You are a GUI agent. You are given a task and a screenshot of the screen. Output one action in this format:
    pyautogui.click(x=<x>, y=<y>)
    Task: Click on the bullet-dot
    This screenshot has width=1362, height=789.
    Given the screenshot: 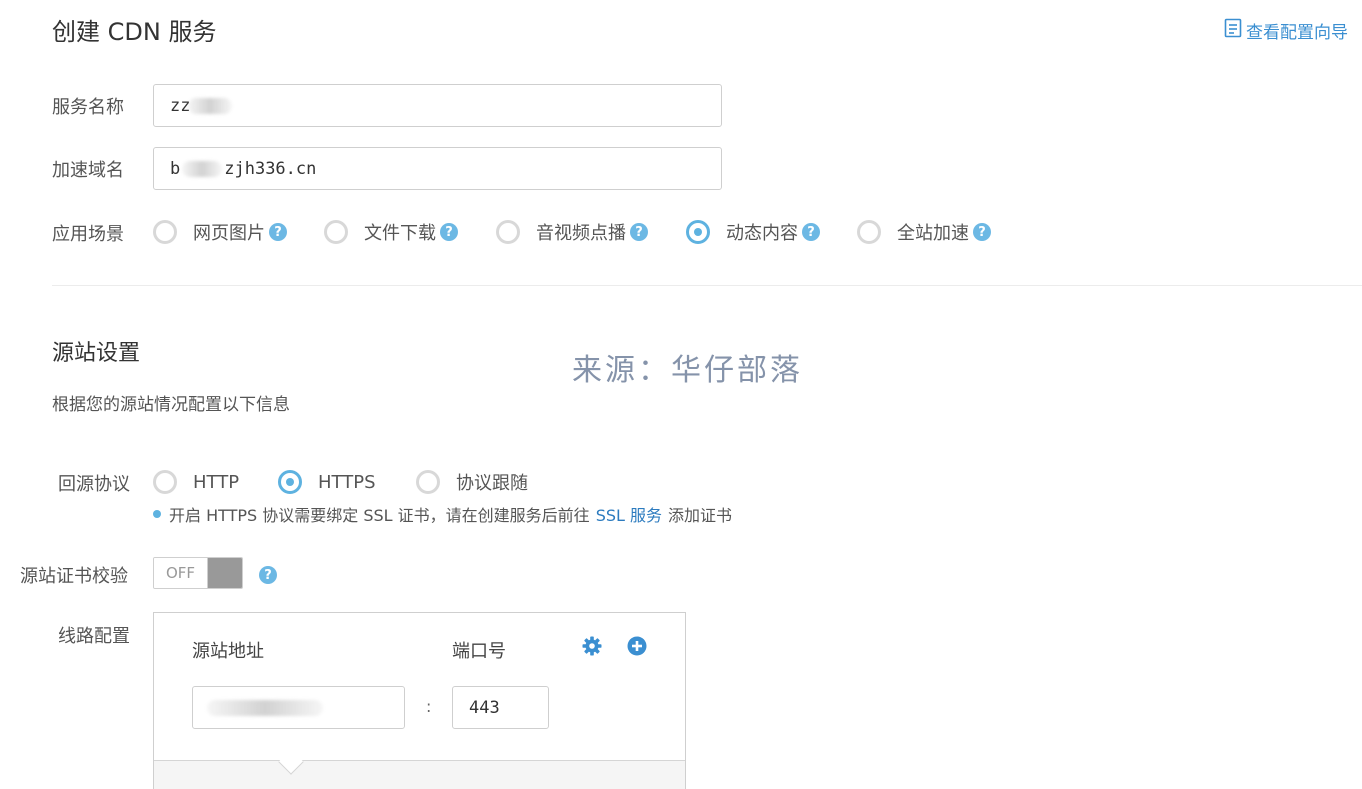 What is the action you would take?
    pyautogui.click(x=157, y=514)
    